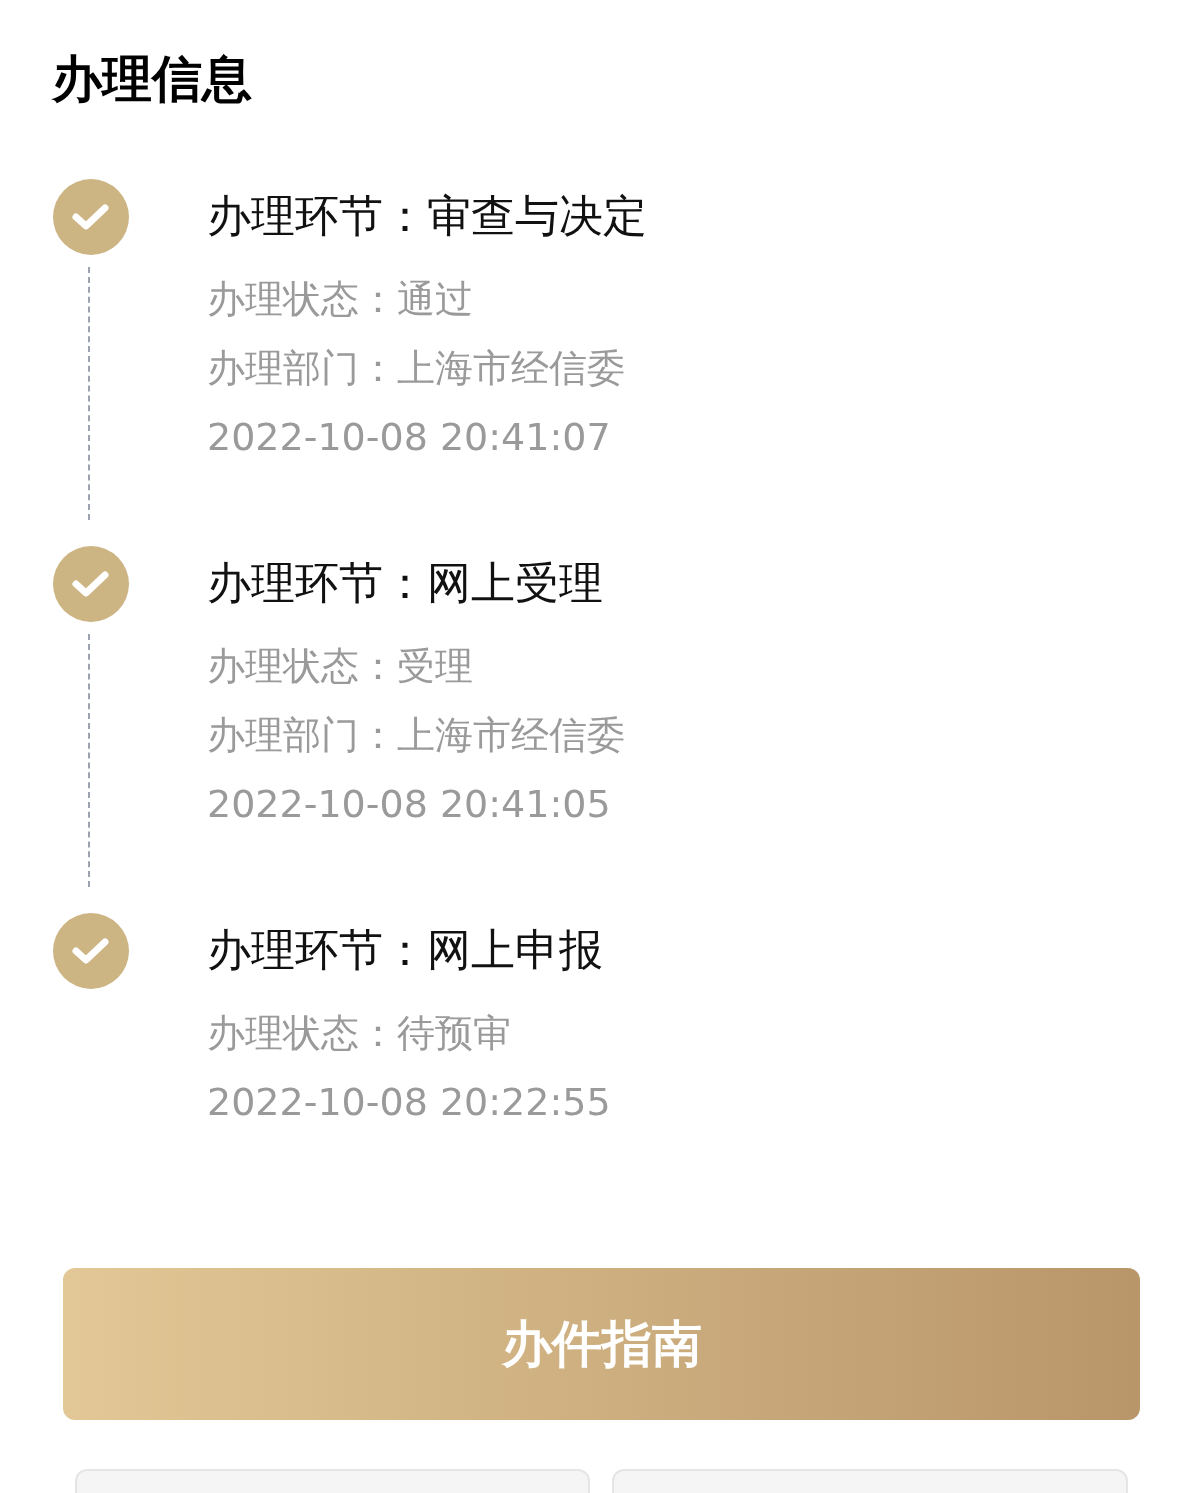 This screenshot has width=1200, height=1493. What do you see at coordinates (405, 950) in the screenshot?
I see `step-heading: 办理环节：网上申报` at bounding box center [405, 950].